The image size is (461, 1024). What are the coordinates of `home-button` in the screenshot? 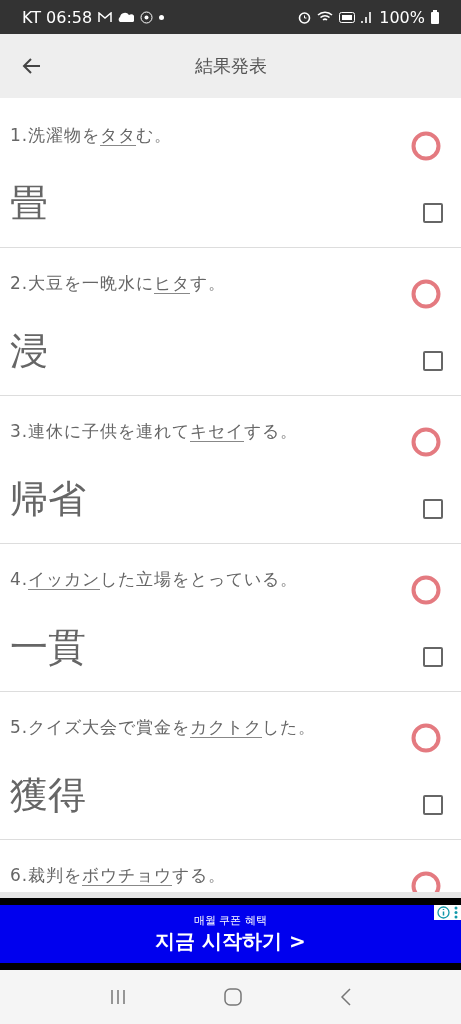 It's located at (233, 997).